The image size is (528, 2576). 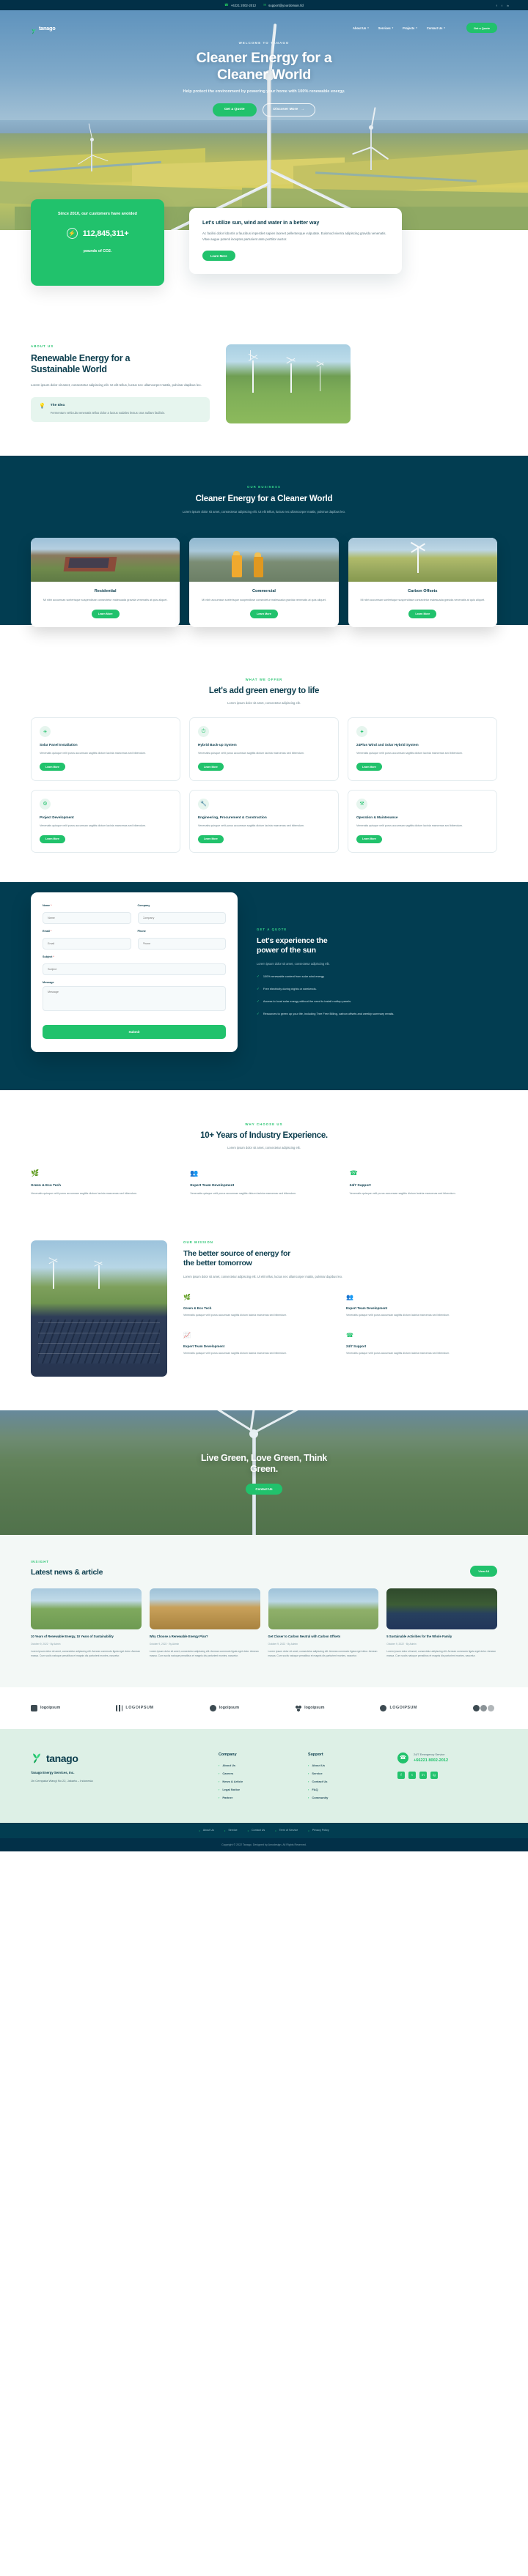 What do you see at coordinates (240, 5) in the screenshot?
I see `topbar-phone: ☎ +6221 2002-2012` at bounding box center [240, 5].